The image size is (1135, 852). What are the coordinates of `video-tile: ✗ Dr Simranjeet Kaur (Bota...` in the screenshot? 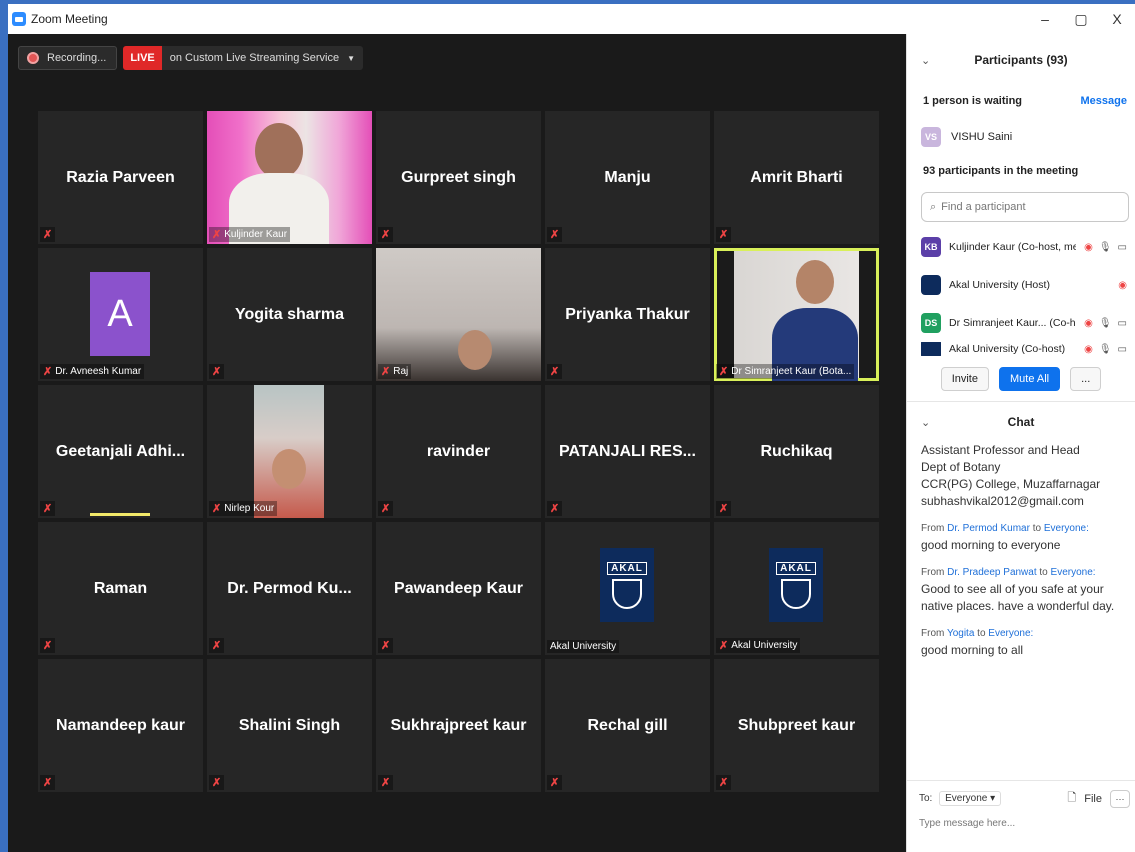 It's located at (796, 314).